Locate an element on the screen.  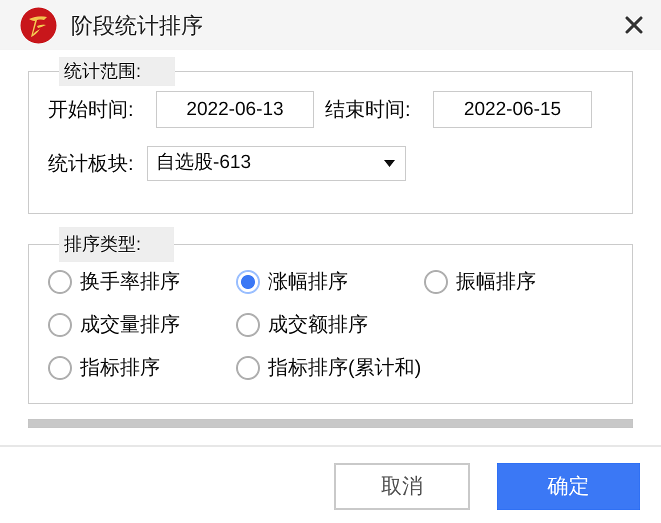
radio-label: 指标排序 is located at coordinates (120, 368).